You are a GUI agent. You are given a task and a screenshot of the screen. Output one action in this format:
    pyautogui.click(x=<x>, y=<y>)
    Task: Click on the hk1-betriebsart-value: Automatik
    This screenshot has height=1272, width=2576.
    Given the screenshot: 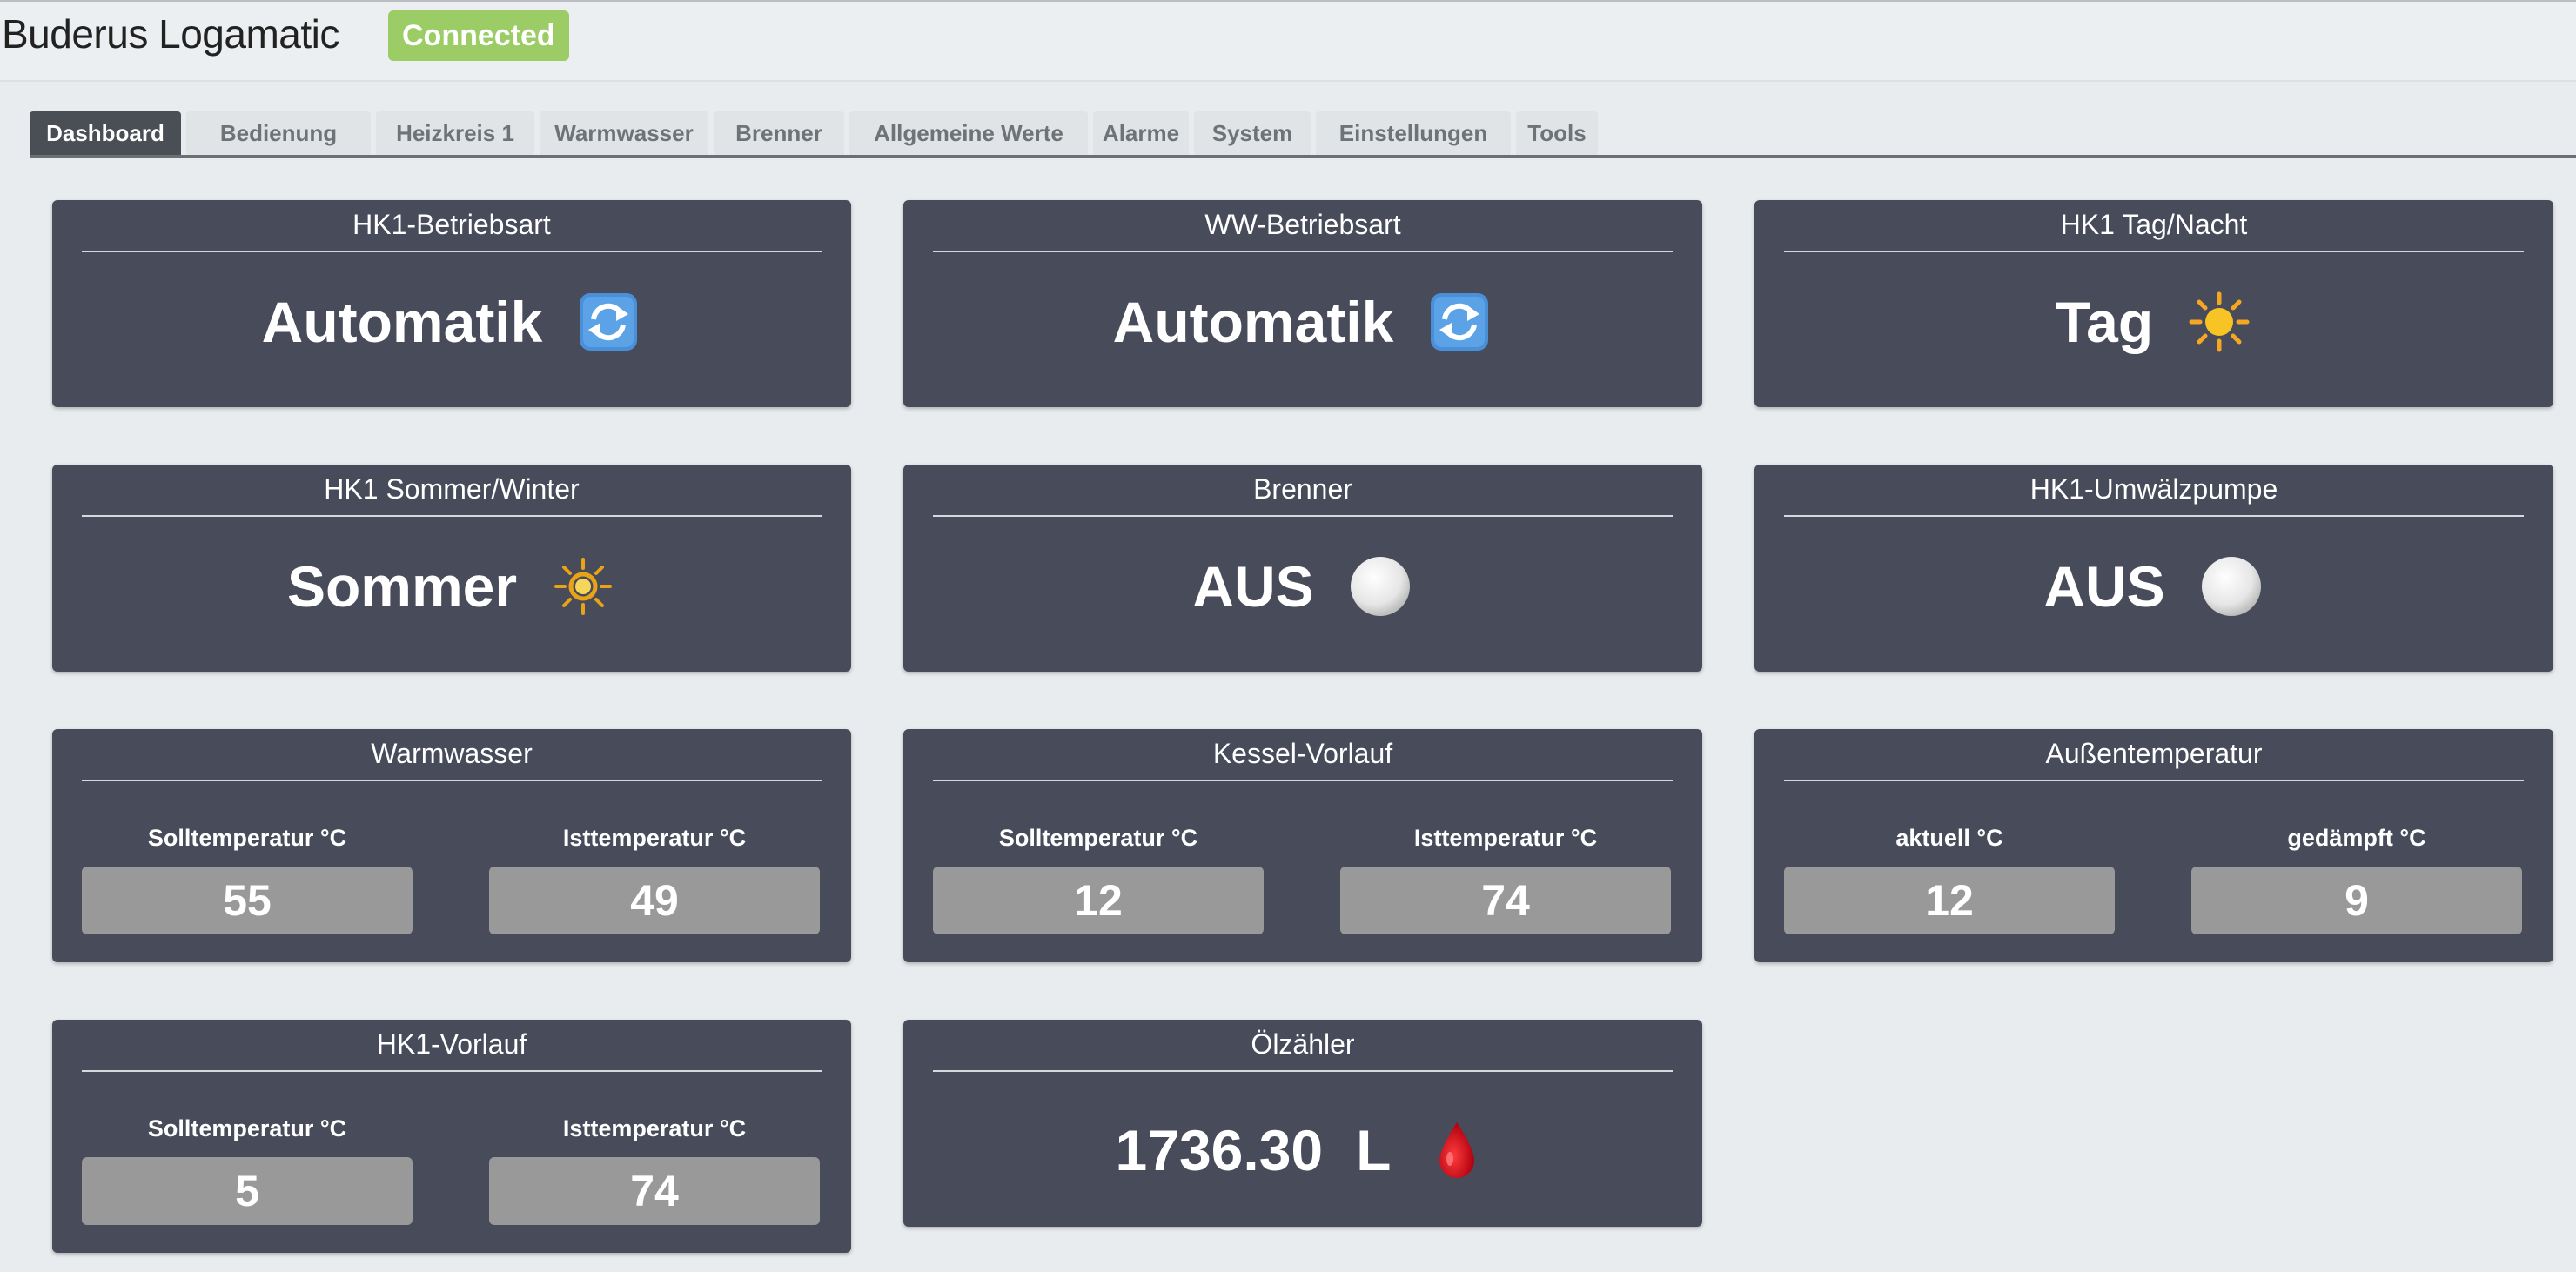 What is the action you would take?
    pyautogui.click(x=402, y=322)
    